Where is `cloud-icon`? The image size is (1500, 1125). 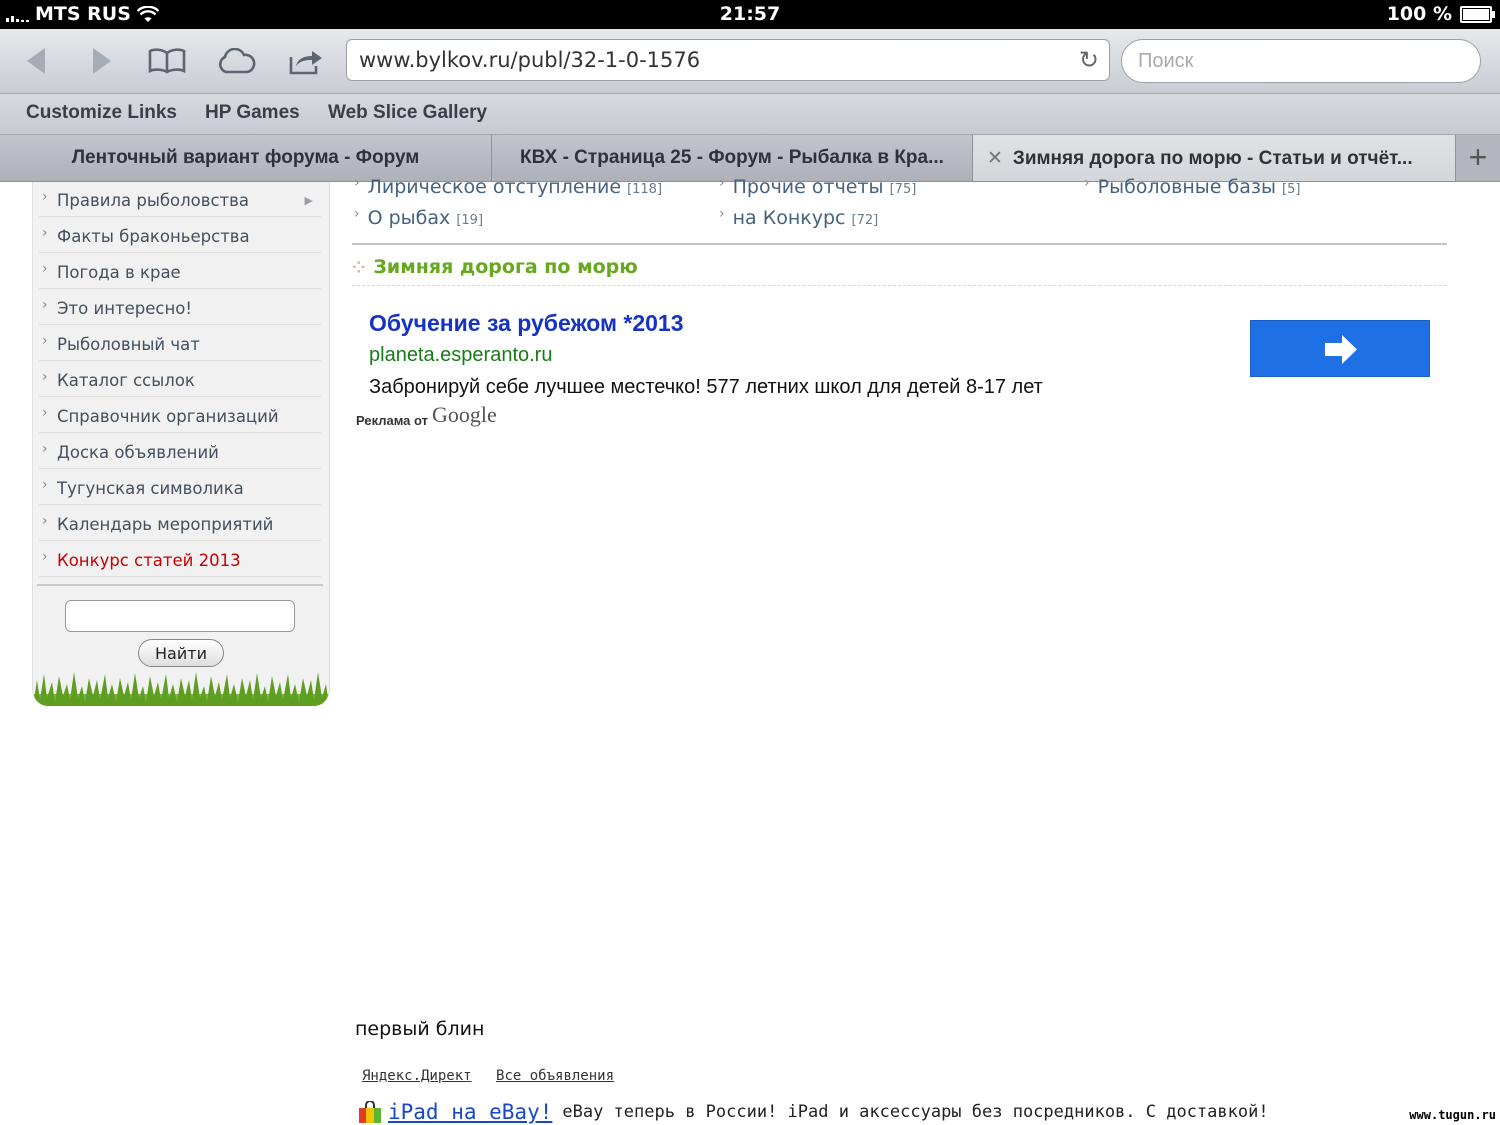 cloud-icon is located at coordinates (236, 61).